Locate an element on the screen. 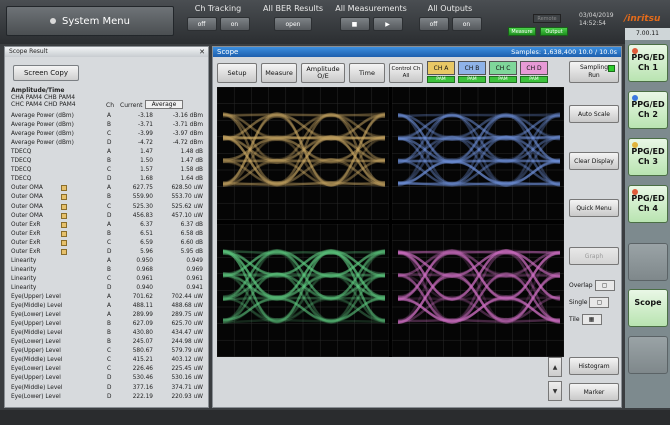 The width and height of the screenshot is (670, 425). measurement-name: Outer ExR is located at coordinates (25, 225).